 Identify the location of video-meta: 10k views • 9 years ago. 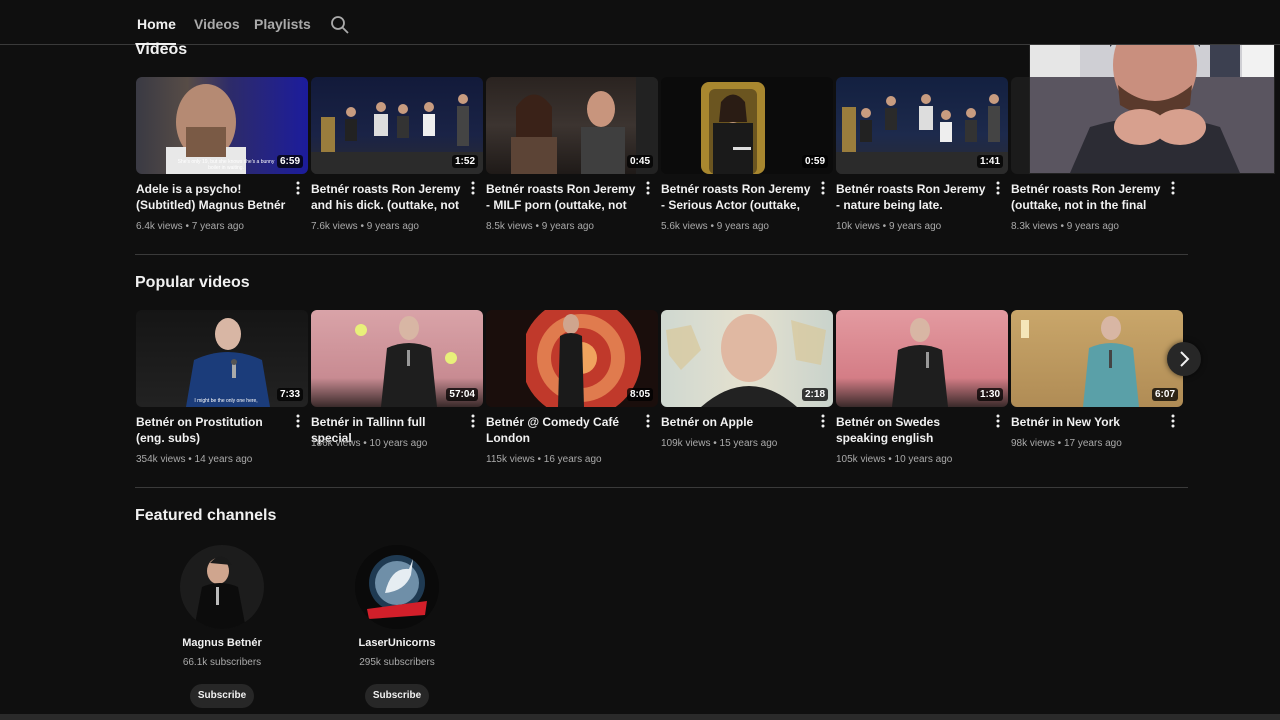
(889, 226).